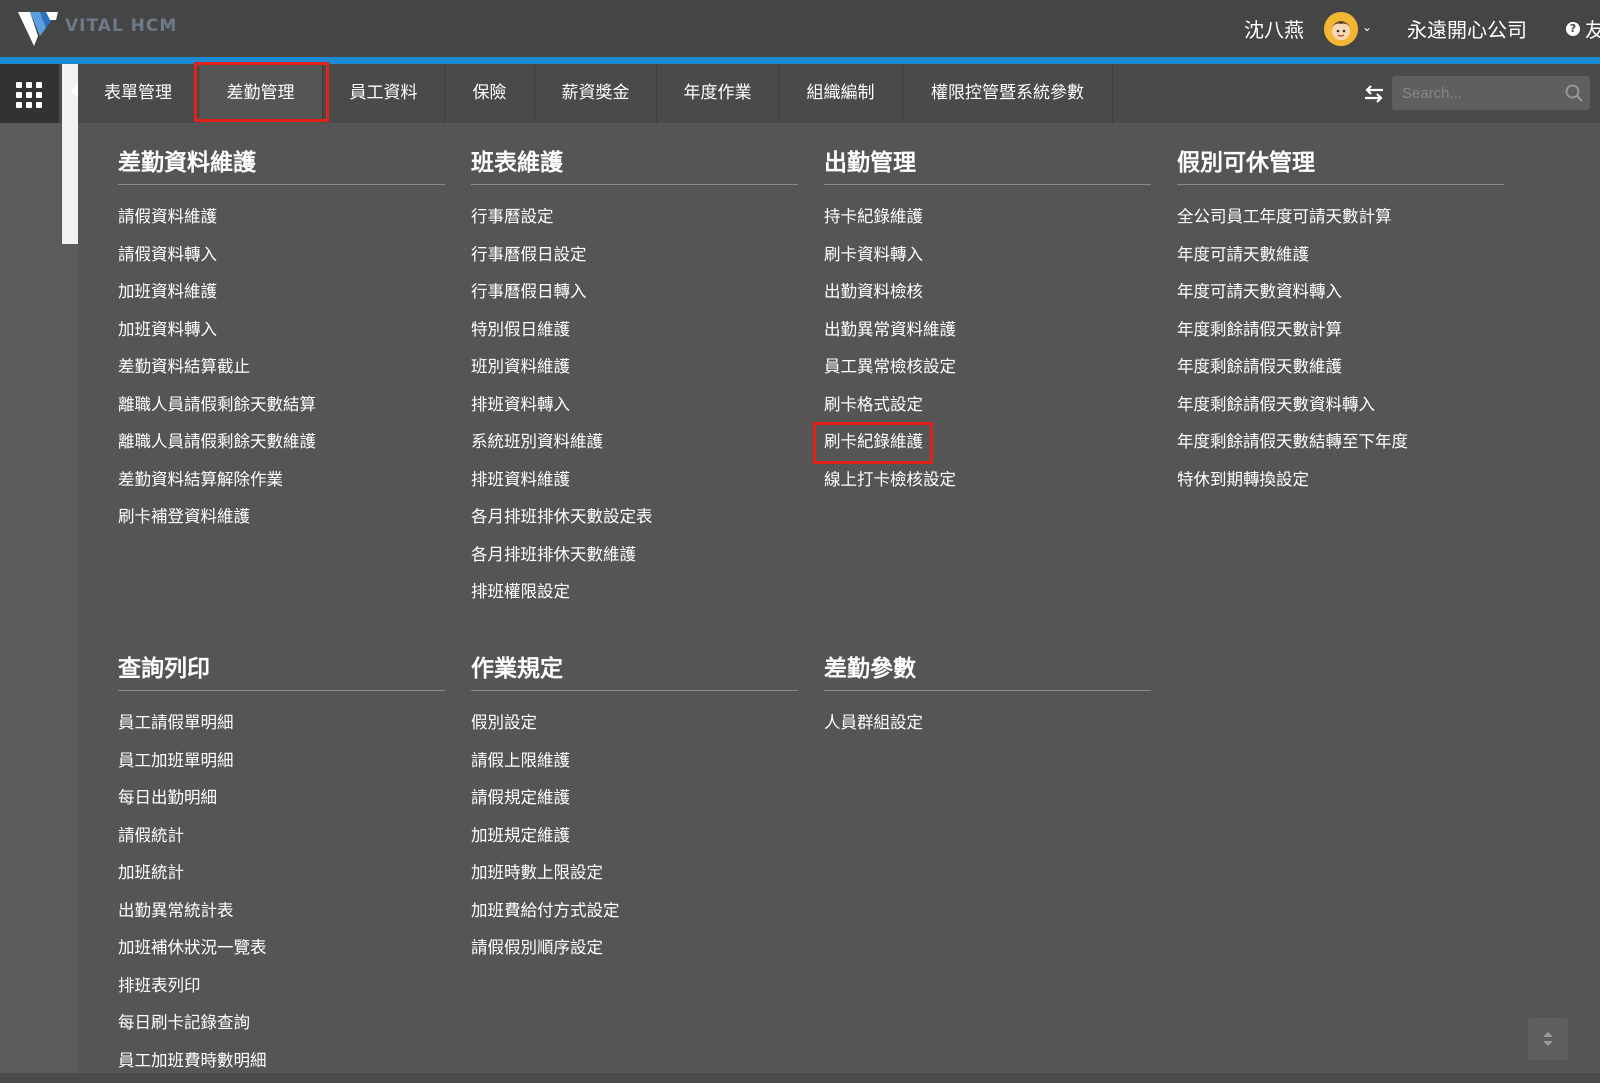 This screenshot has height=1083, width=1600. What do you see at coordinates (74, 91) in the screenshot?
I see `collapse-arrow-icon` at bounding box center [74, 91].